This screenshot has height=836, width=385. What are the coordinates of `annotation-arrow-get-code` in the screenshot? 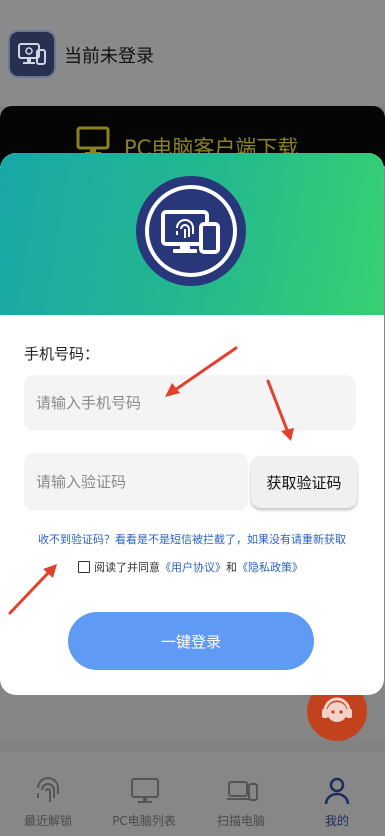 It's located at (277, 405).